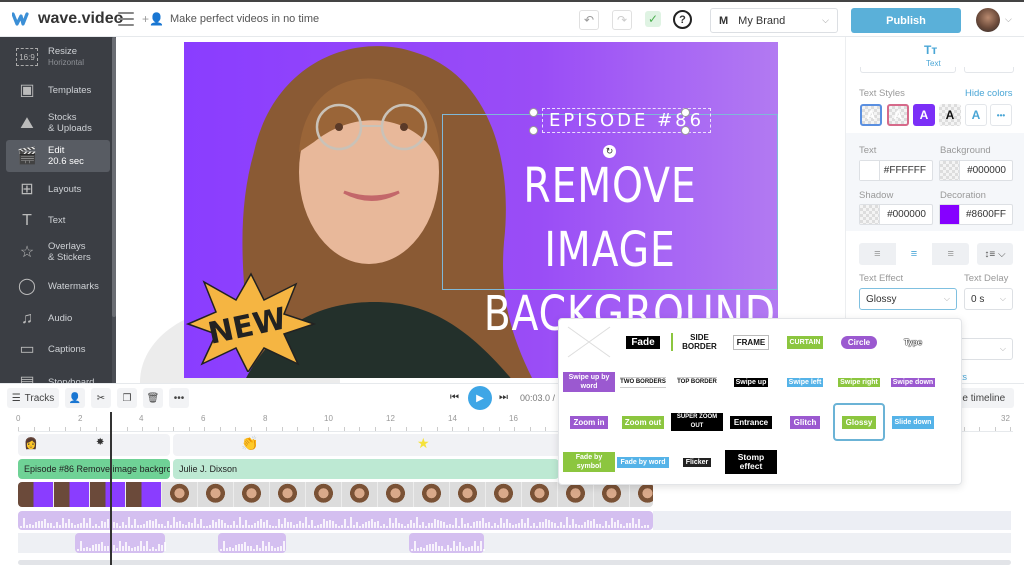 The width and height of the screenshot is (1024, 565). Describe the element at coordinates (751, 462) in the screenshot. I see `effect-option-stomp-effect: Stomp effect` at that location.